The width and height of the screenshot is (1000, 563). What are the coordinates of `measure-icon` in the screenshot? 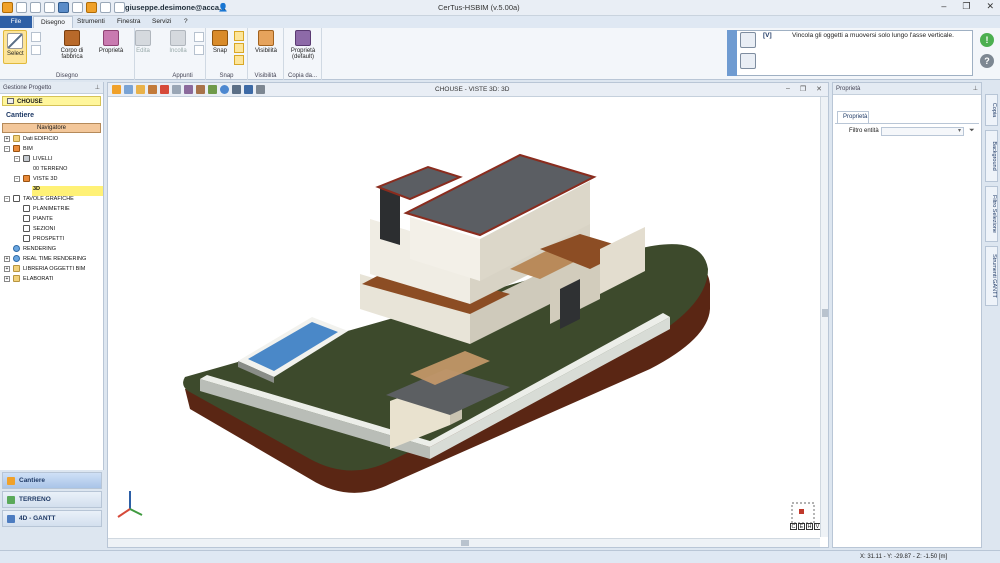 It's located at (248, 89).